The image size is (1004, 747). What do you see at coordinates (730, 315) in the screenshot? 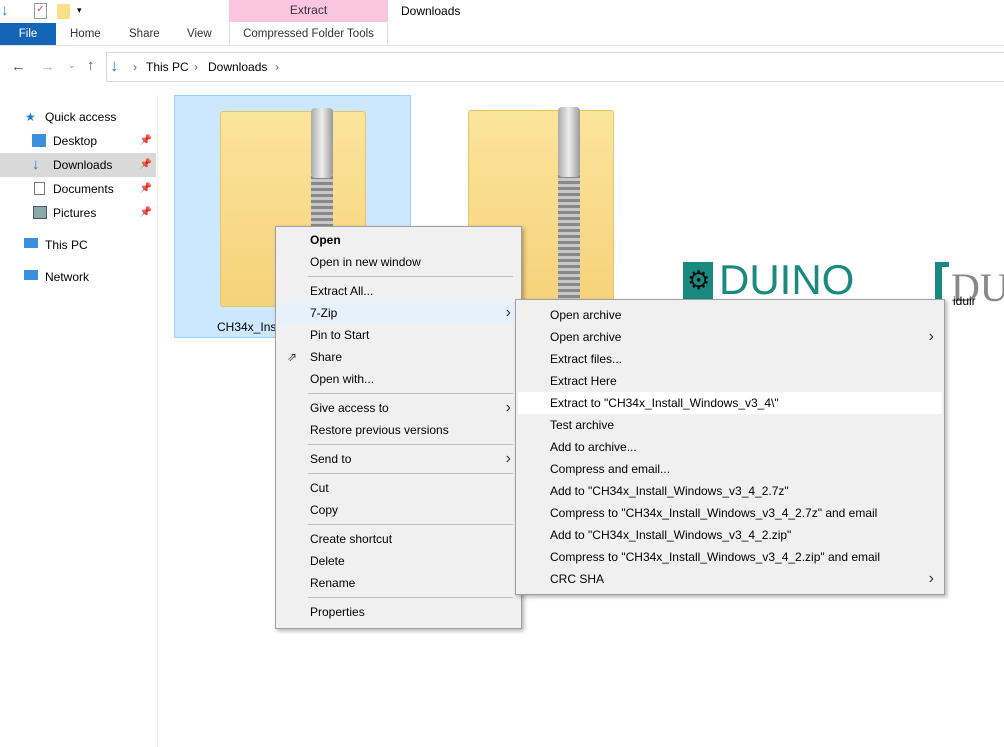
I see `menu-item-open-archive: Open archive` at bounding box center [730, 315].